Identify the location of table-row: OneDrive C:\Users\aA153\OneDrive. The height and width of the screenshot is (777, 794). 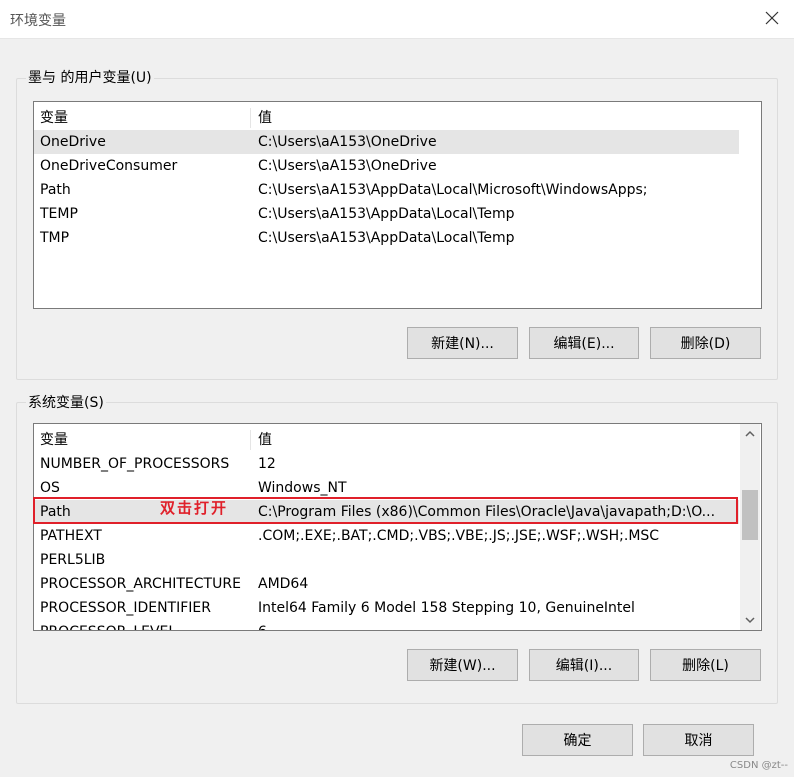
(386, 142).